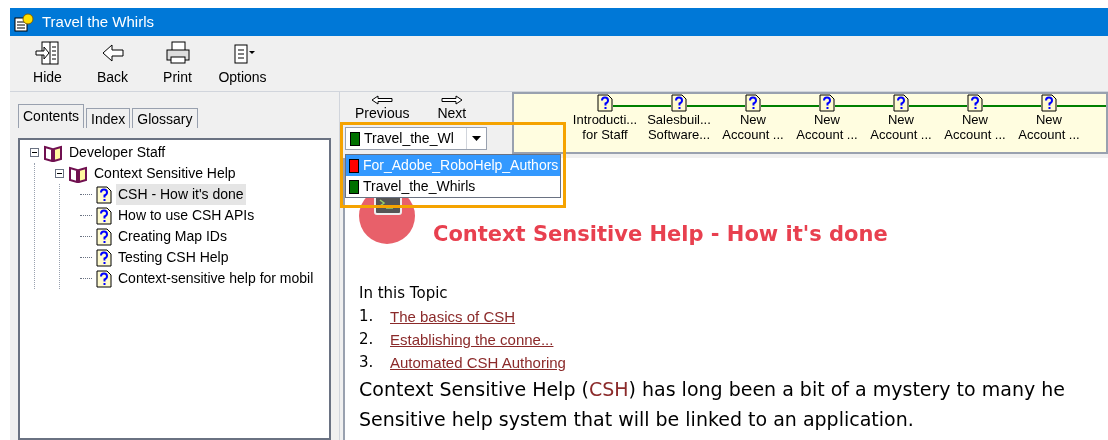 The width and height of the screenshot is (1108, 440). What do you see at coordinates (165, 118) in the screenshot?
I see `tab: Glossary` at bounding box center [165, 118].